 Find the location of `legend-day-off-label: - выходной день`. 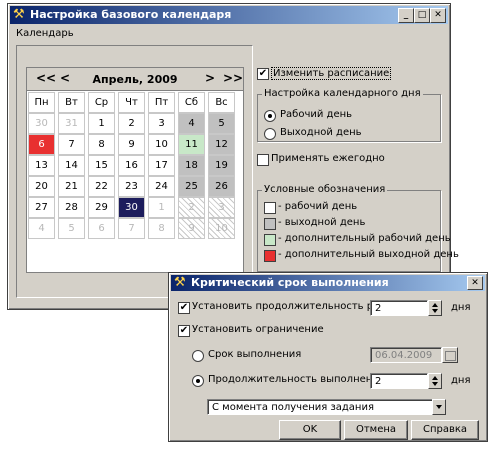

legend-day-off-label: - выходной день is located at coordinates (322, 222).